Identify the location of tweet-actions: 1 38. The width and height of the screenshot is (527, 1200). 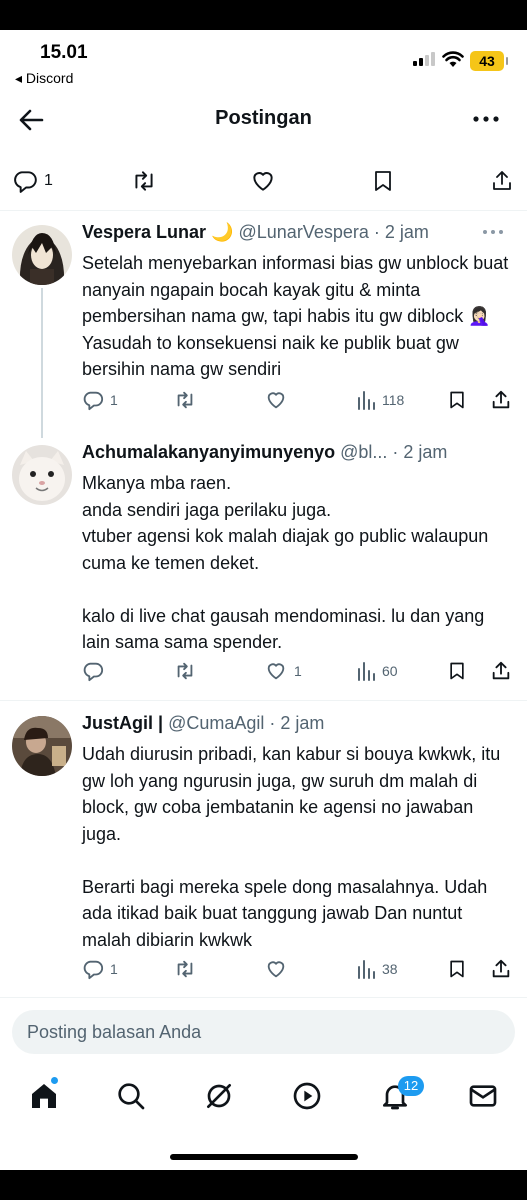
(263, 973).